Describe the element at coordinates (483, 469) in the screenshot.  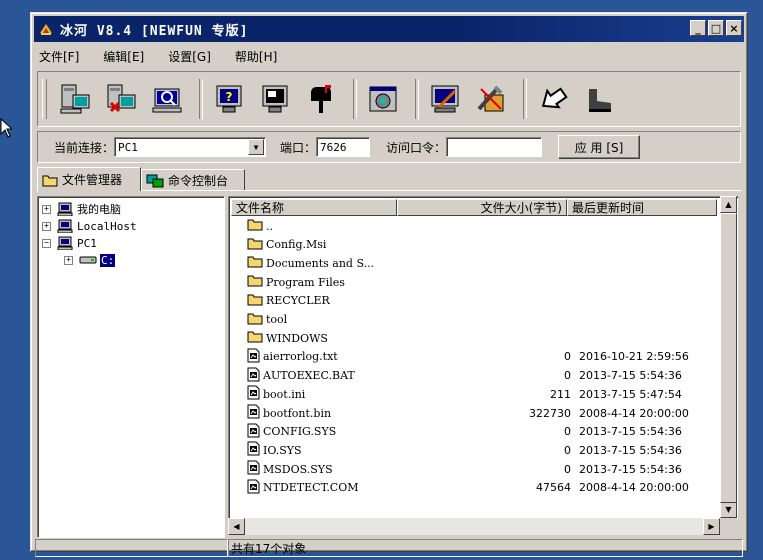
I see `list-item: MSDOS.SYS 0 2013-7-15 5:54:36` at that location.